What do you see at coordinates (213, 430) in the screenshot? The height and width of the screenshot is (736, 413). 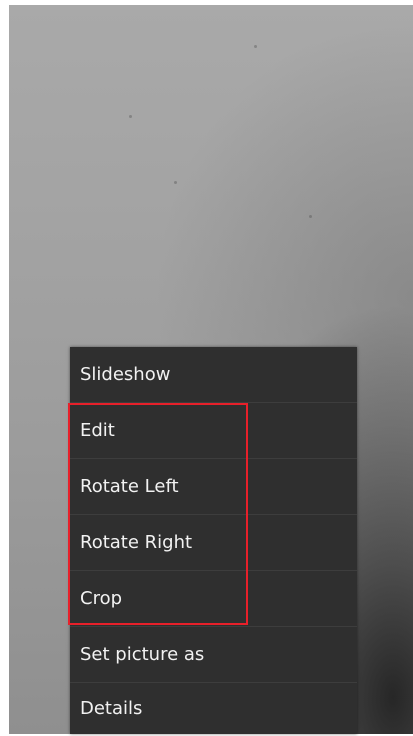 I see `menu-item-edit: Edit` at bounding box center [213, 430].